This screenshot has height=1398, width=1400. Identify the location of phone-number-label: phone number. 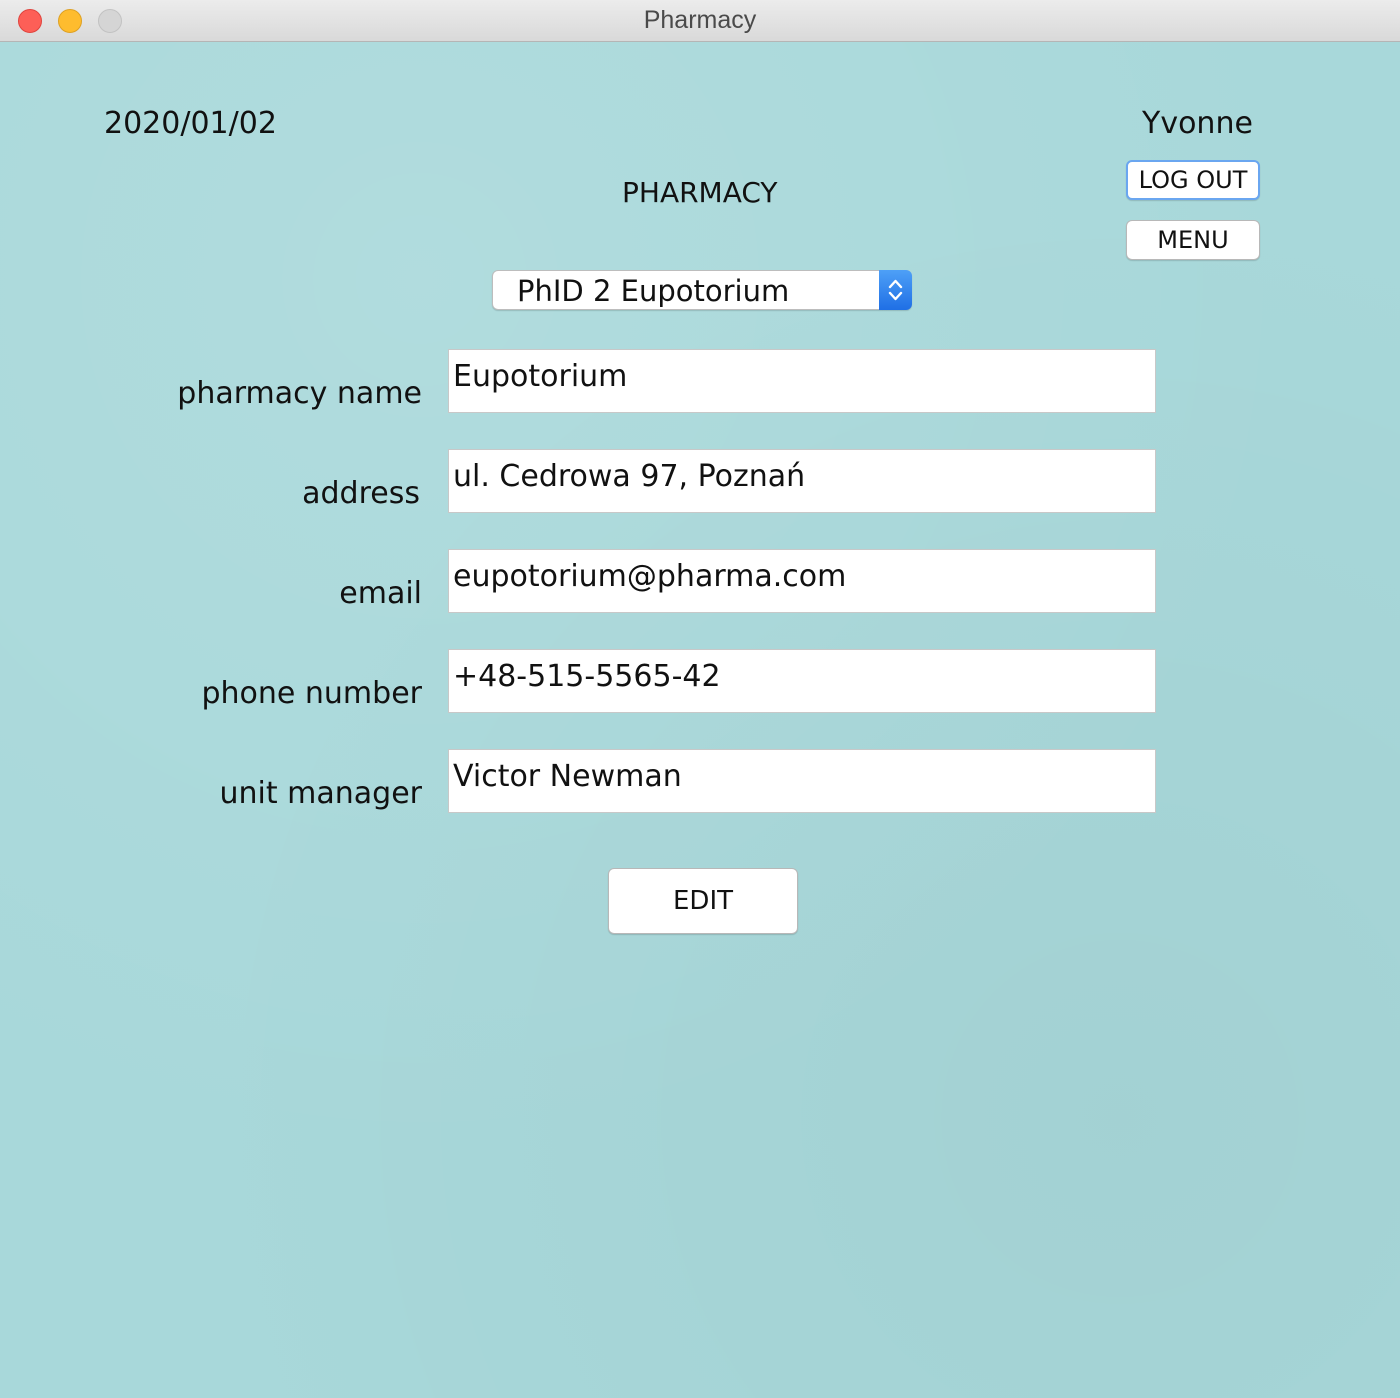
(311, 693).